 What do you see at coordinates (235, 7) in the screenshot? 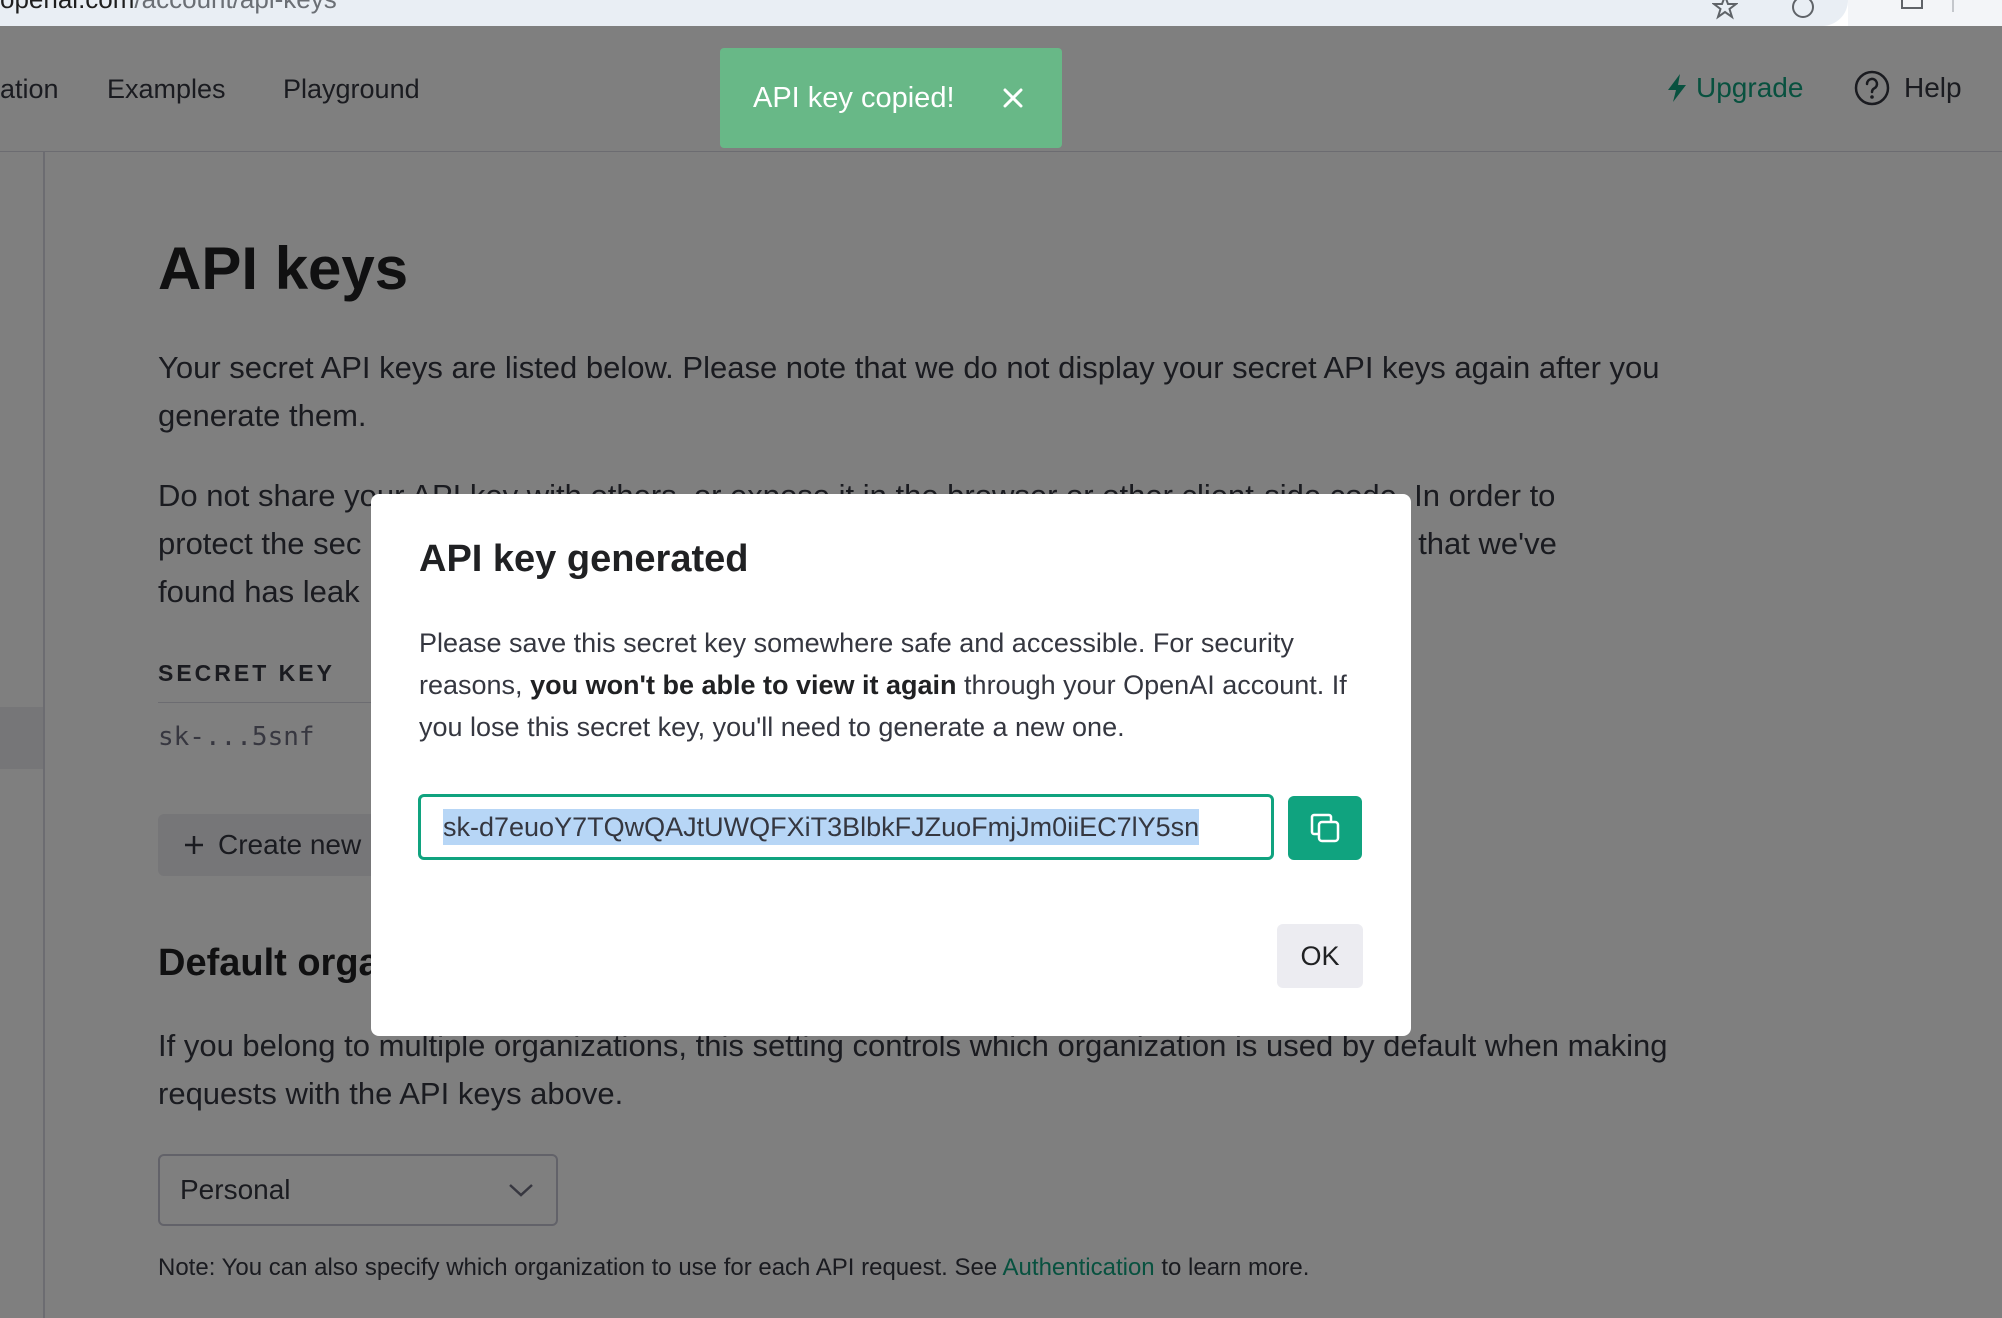
I see `url-path: /account/api-keys` at bounding box center [235, 7].